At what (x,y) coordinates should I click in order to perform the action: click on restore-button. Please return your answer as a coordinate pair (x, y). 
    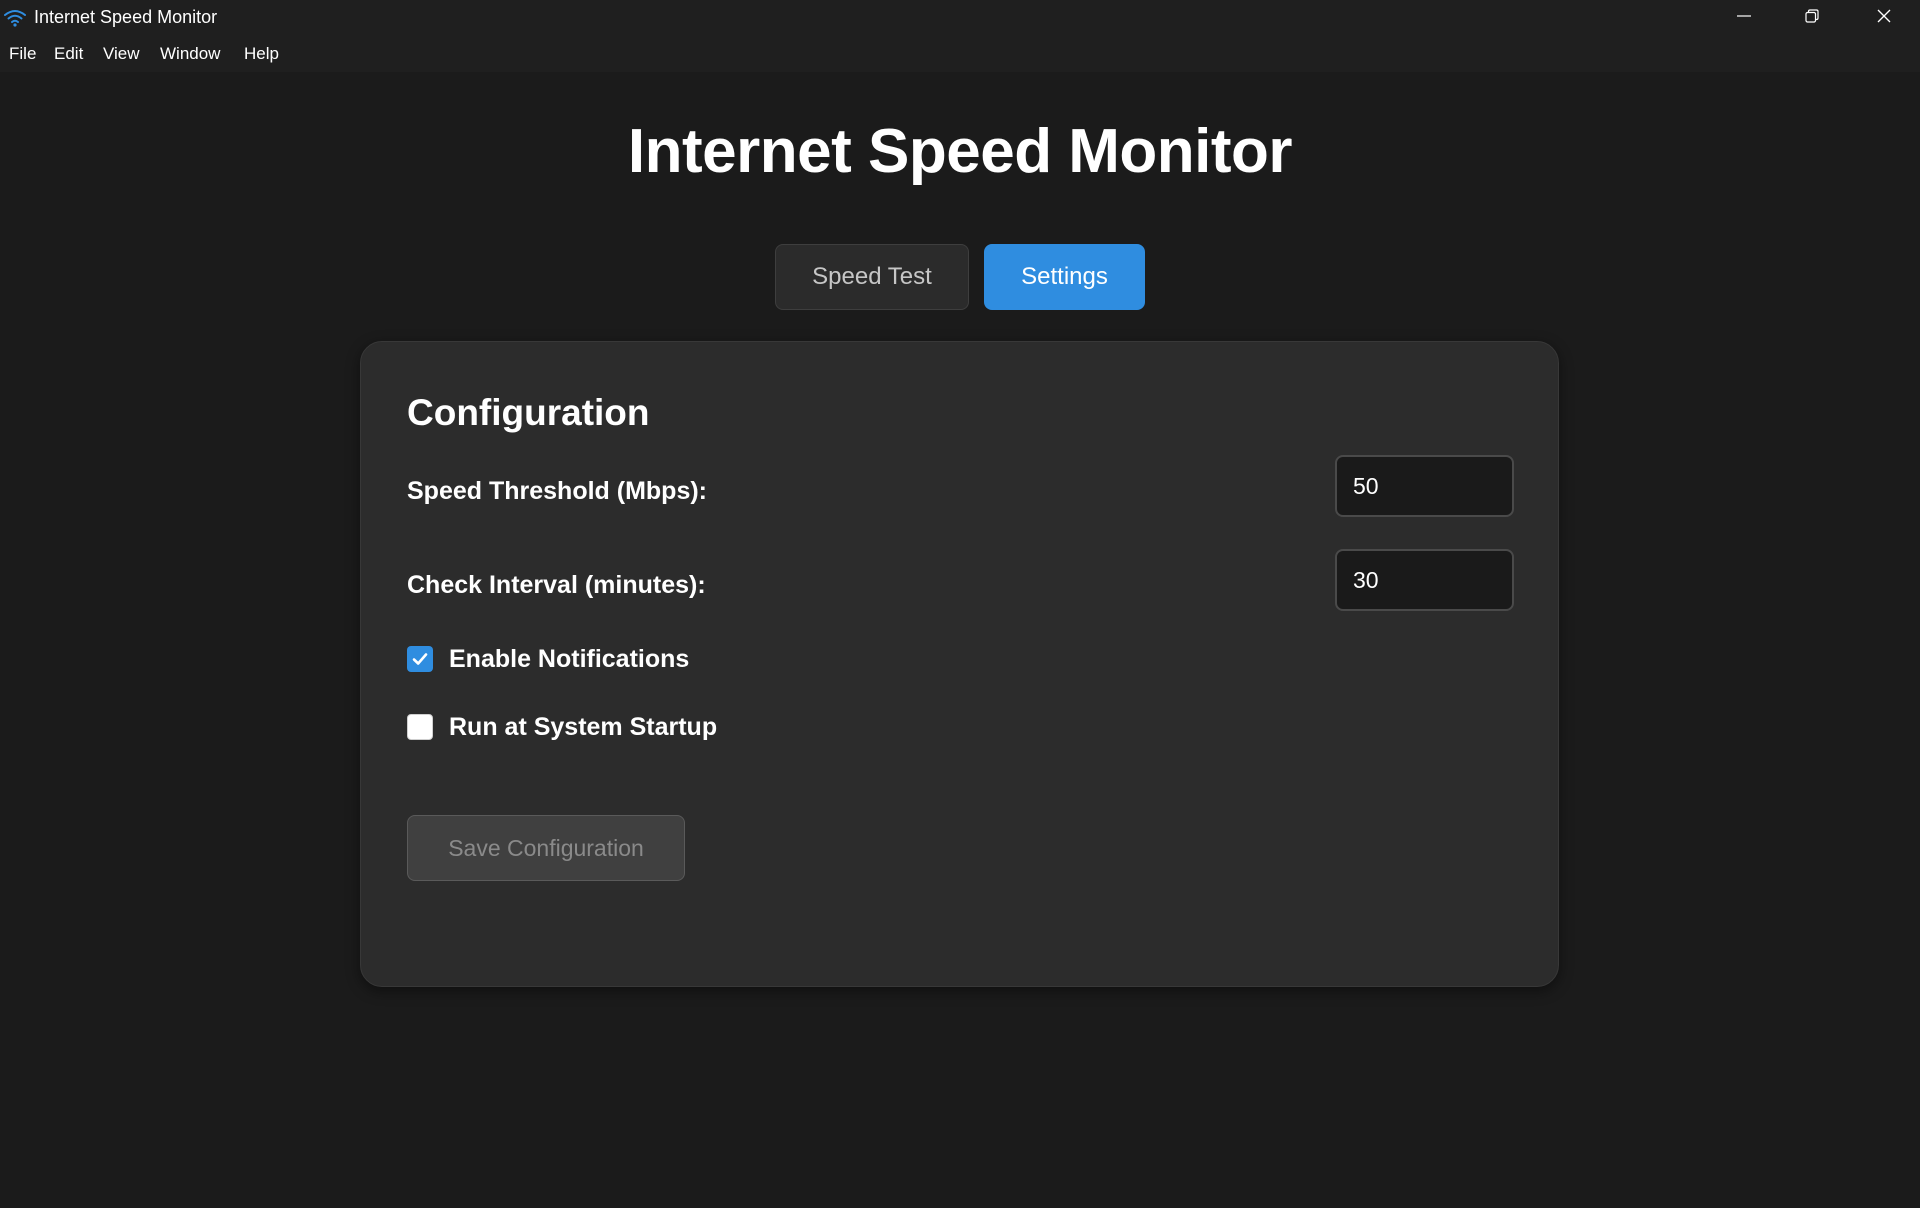
    Looking at the image, I should click on (1812, 18).